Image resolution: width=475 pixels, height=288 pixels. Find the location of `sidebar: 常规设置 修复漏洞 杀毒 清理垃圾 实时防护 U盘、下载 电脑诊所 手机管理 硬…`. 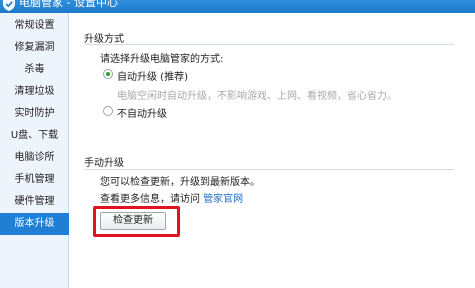

sidebar: 常规设置 修复漏洞 杀毒 清理垃圾 实时防护 U盘、下载 电脑诊所 手机管理 硬… is located at coordinates (34, 150).